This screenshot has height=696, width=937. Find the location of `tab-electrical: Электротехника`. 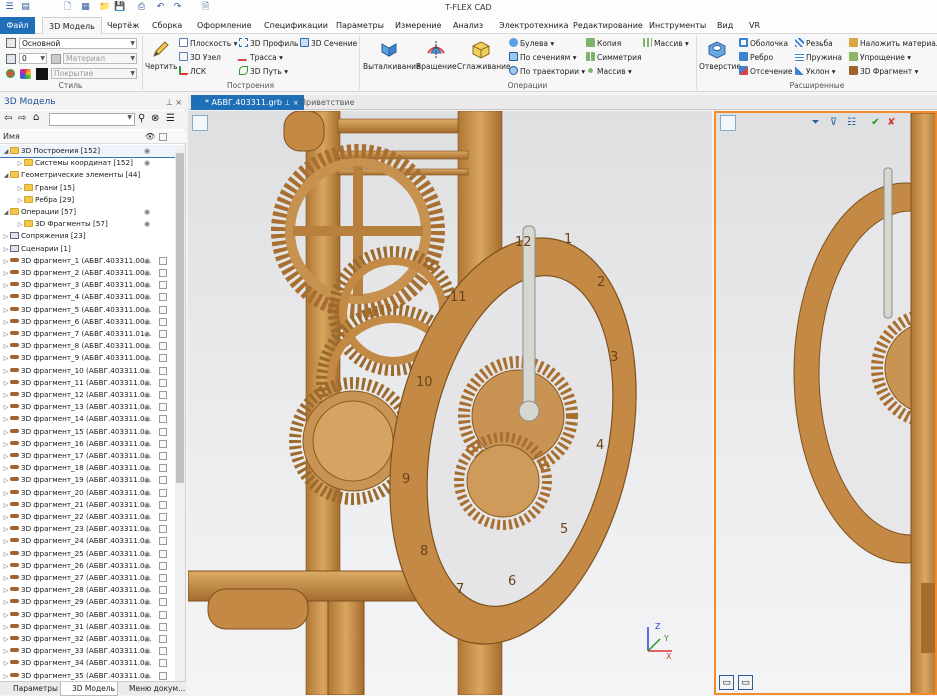

tab-electrical: Электротехника is located at coordinates (534, 25).